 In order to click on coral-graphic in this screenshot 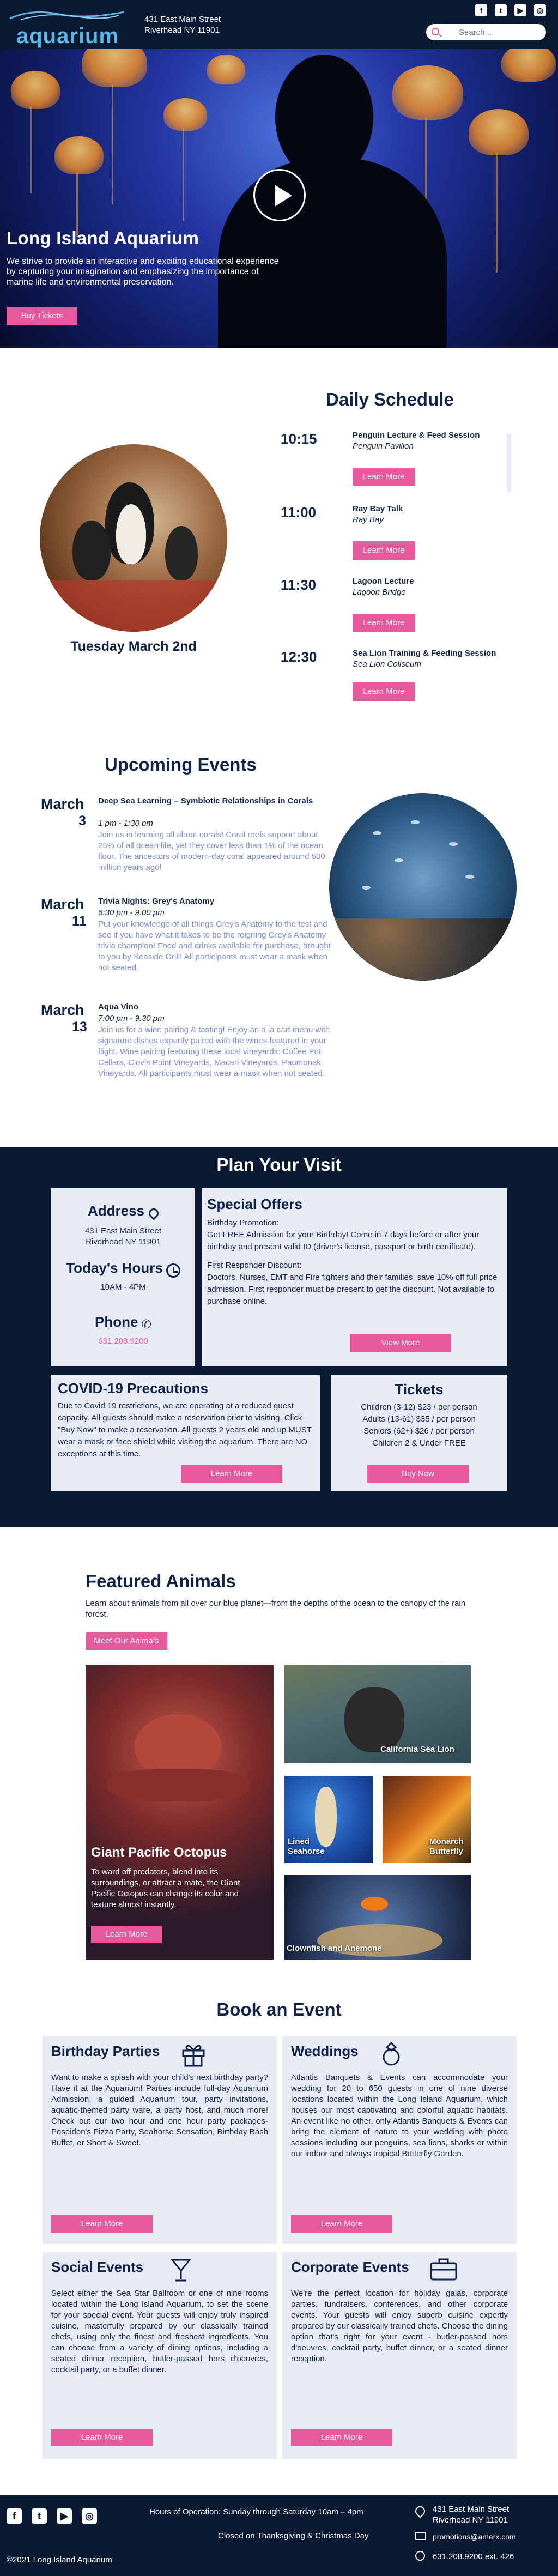, I will do `click(423, 949)`.